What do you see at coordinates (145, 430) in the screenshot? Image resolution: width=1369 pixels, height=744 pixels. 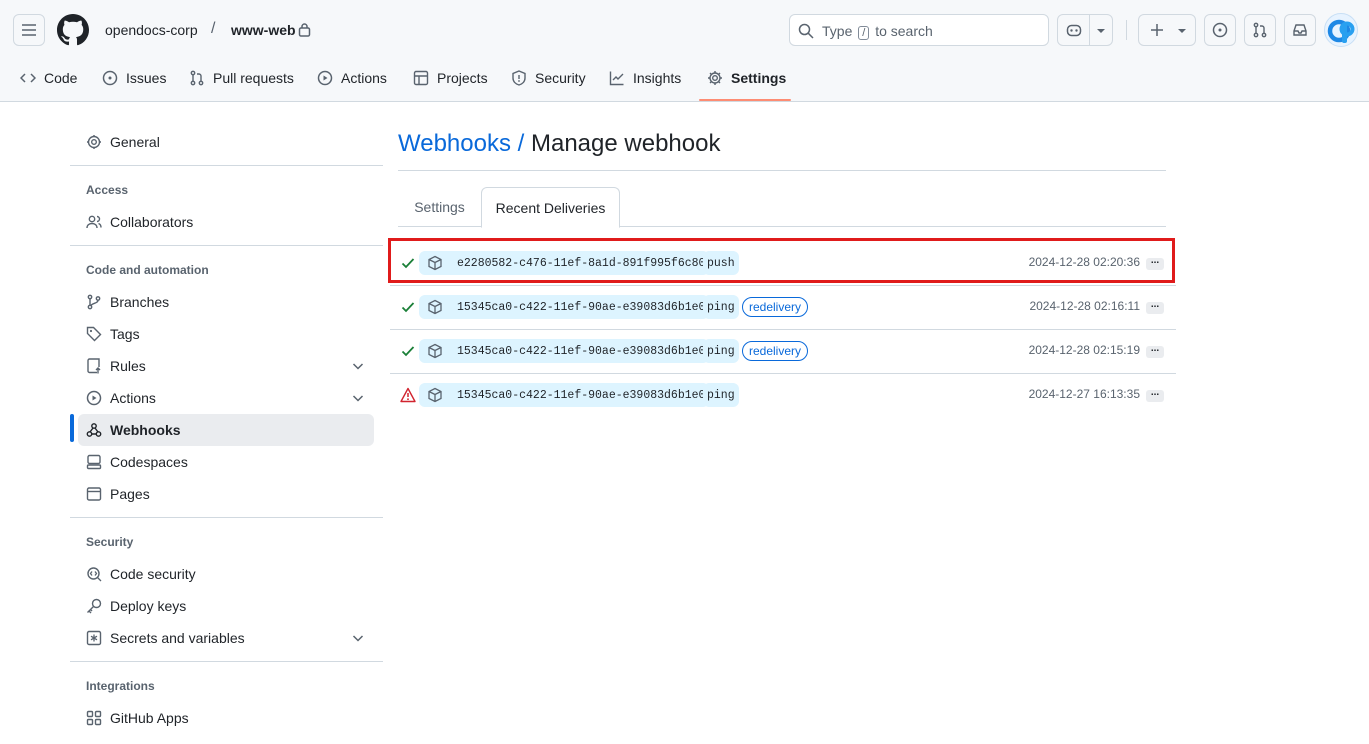 I see `sidebar-item-label: Webhooks` at bounding box center [145, 430].